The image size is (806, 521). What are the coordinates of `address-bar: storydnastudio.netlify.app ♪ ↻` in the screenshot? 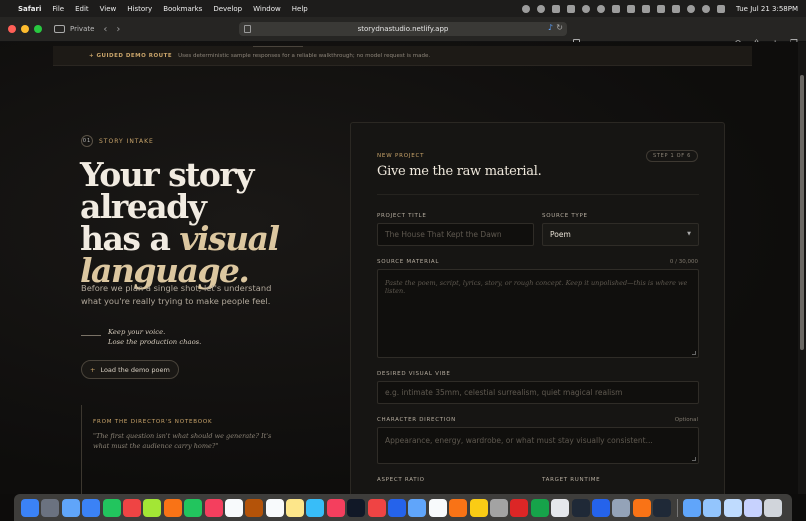 It's located at (403, 29).